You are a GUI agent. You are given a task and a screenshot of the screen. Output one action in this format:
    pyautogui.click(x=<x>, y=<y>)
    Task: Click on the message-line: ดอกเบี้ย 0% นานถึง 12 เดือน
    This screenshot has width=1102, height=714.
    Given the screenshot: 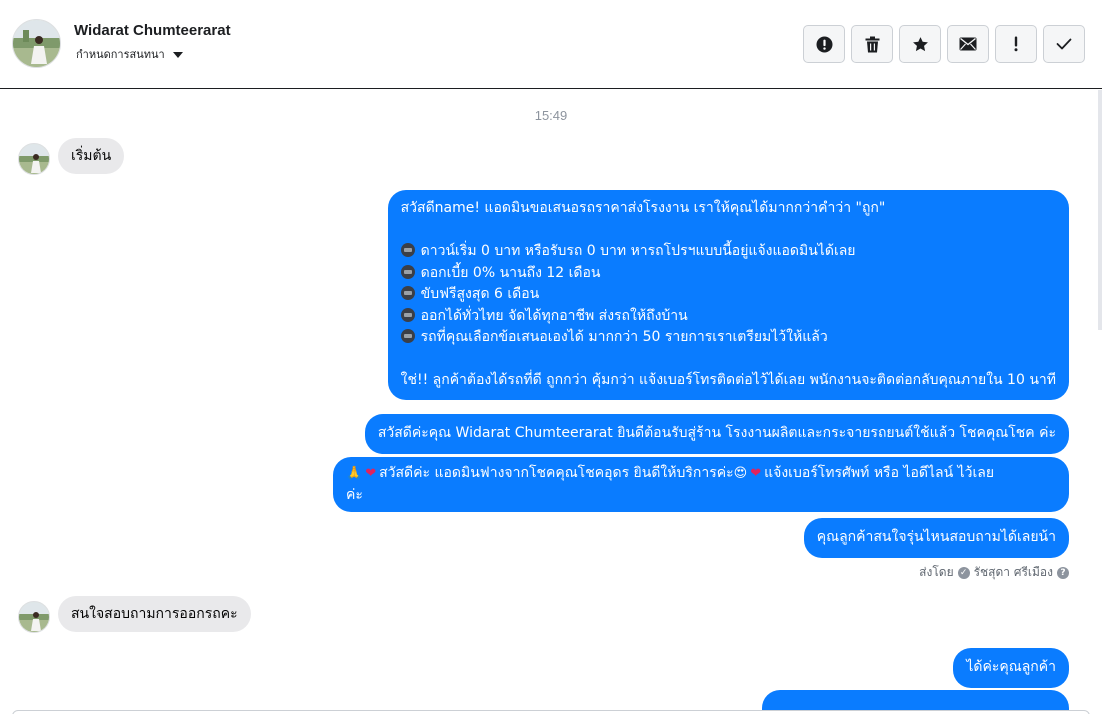 What is the action you would take?
    pyautogui.click(x=728, y=274)
    